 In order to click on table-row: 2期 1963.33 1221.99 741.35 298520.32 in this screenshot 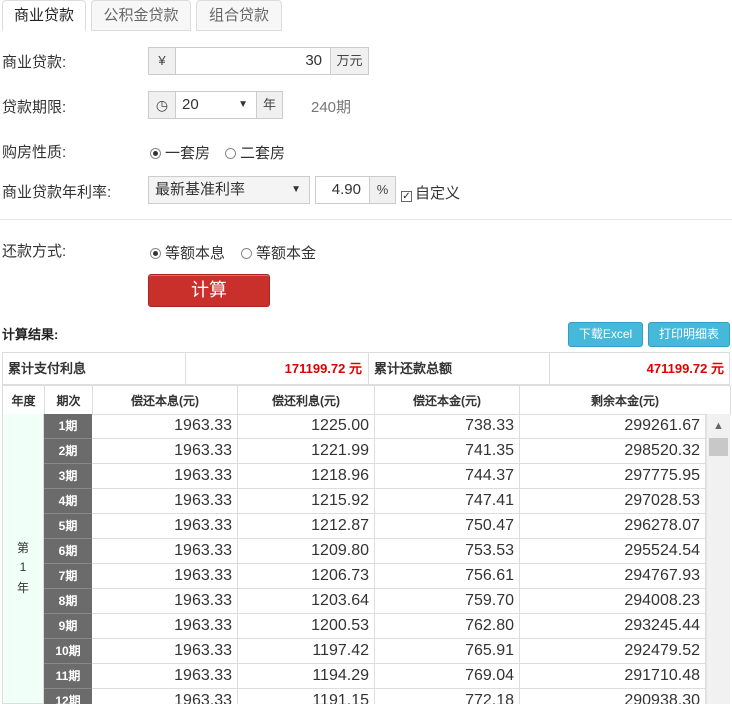, I will do `click(375, 451)`.